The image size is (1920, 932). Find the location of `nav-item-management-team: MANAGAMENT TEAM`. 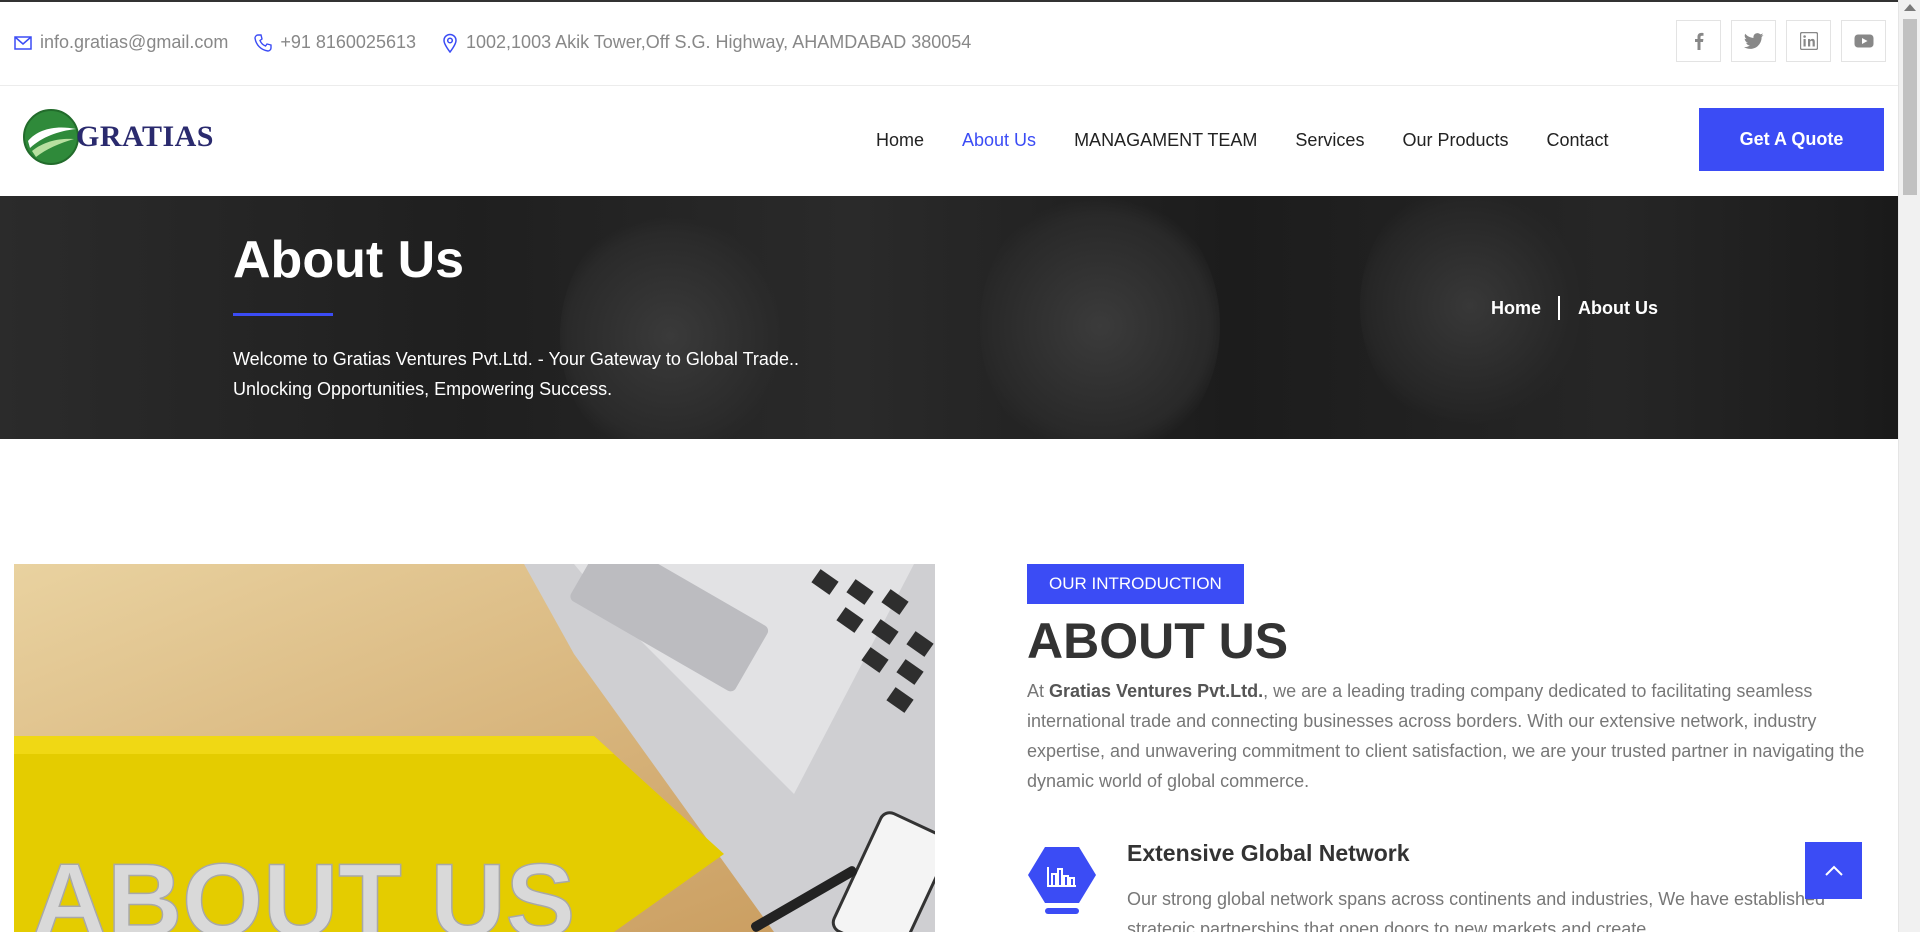

nav-item-management-team: MANAGAMENT TEAM is located at coordinates (1165, 140).